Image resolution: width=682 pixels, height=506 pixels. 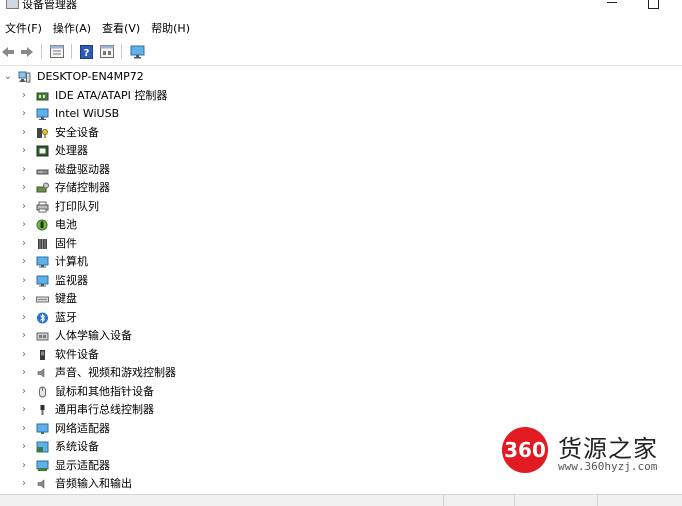 I want to click on security-device-icon, so click(x=42, y=132).